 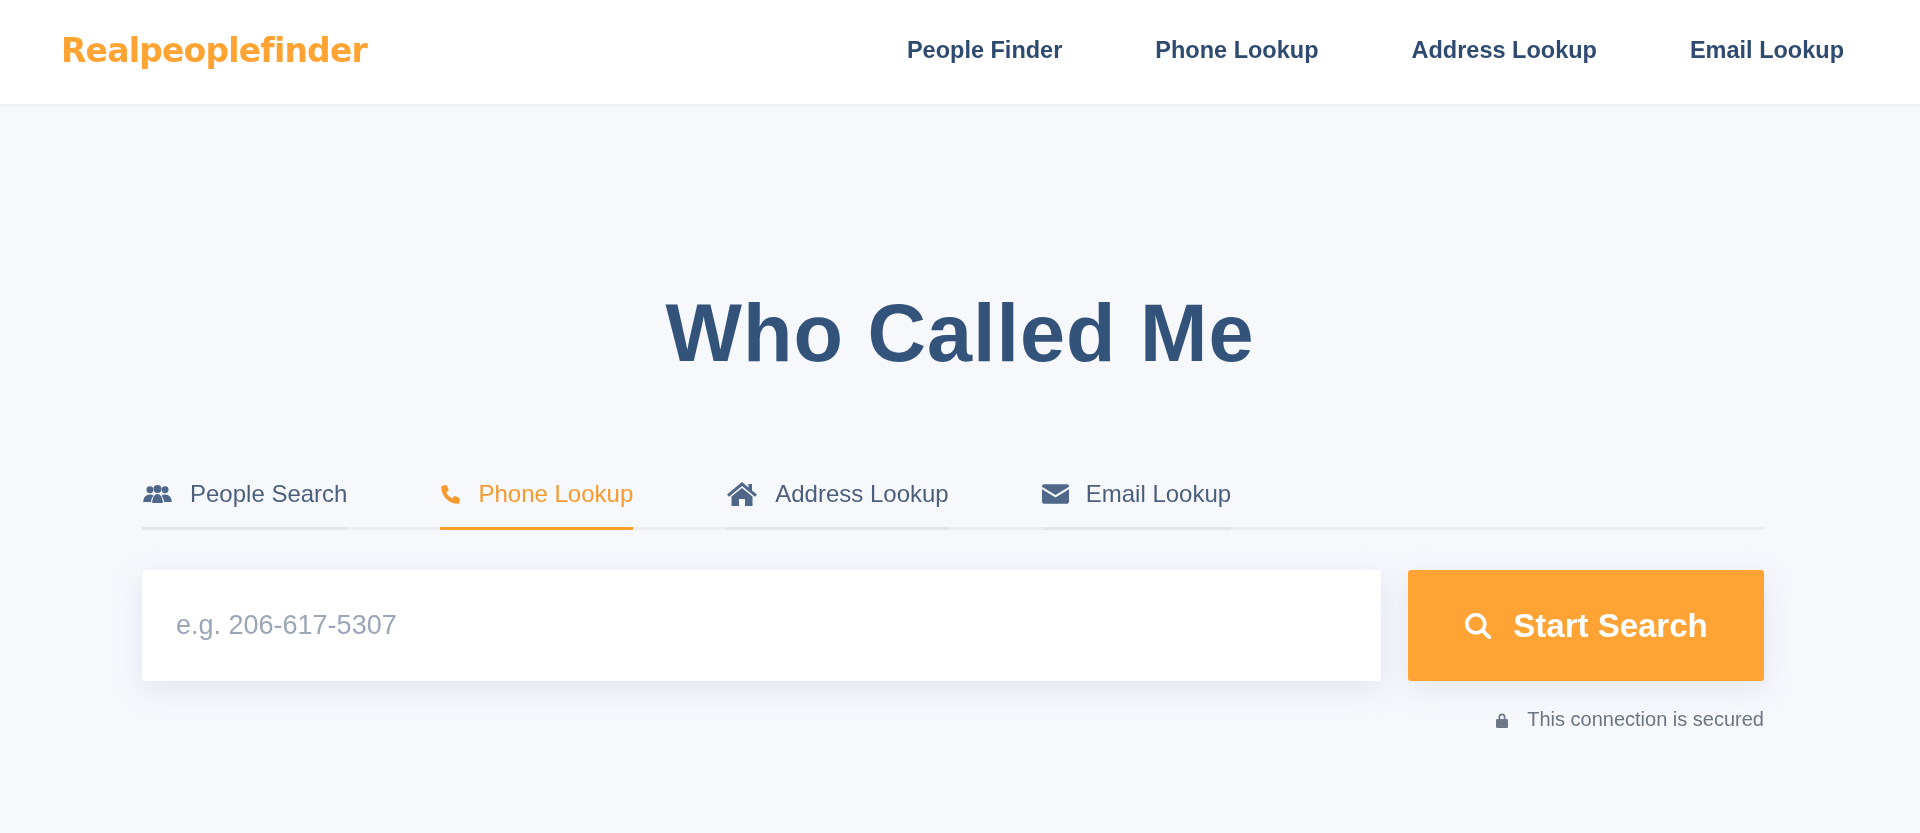 I want to click on phone-handset-icon, so click(x=451, y=494).